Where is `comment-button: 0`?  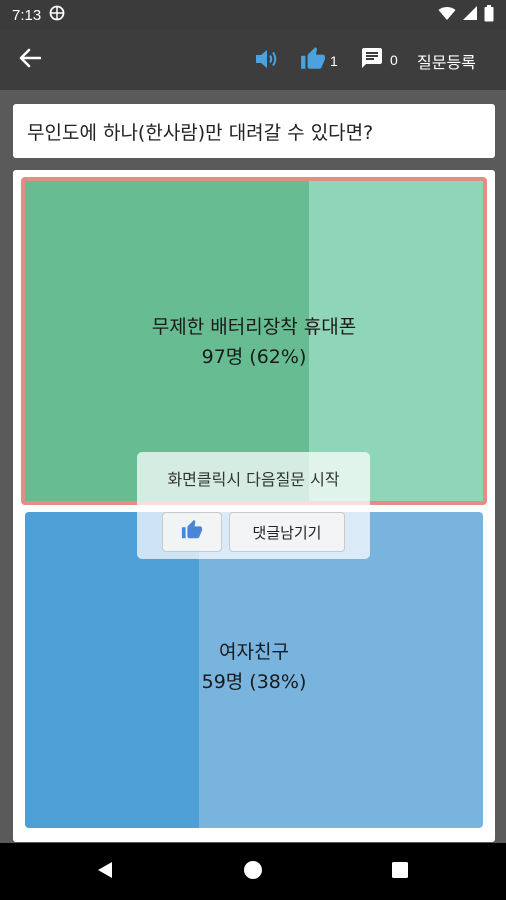
comment-button: 0 is located at coordinates (379, 60).